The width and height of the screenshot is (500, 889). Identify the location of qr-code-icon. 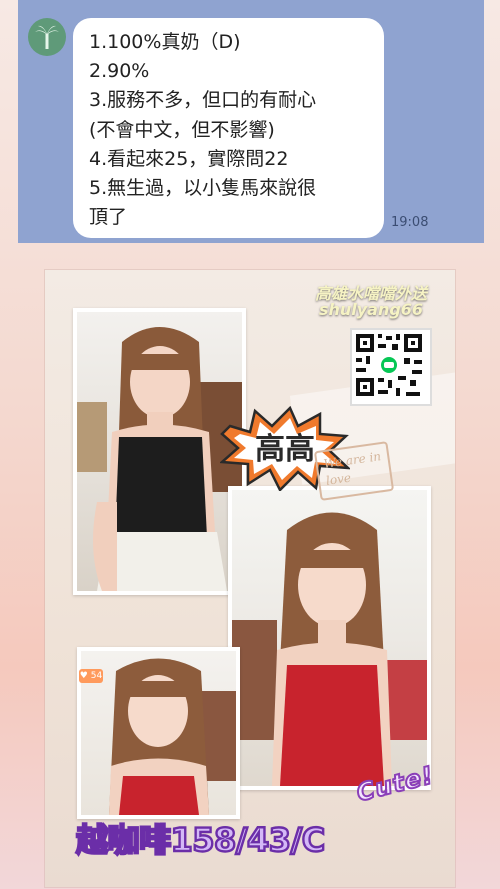
(391, 367).